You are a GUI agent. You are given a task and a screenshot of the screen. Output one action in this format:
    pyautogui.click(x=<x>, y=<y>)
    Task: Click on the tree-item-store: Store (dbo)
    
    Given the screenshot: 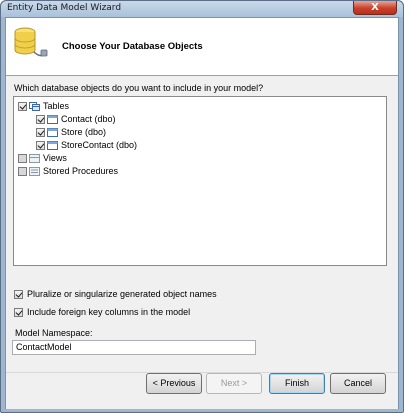 What is the action you would take?
    pyautogui.click(x=71, y=132)
    